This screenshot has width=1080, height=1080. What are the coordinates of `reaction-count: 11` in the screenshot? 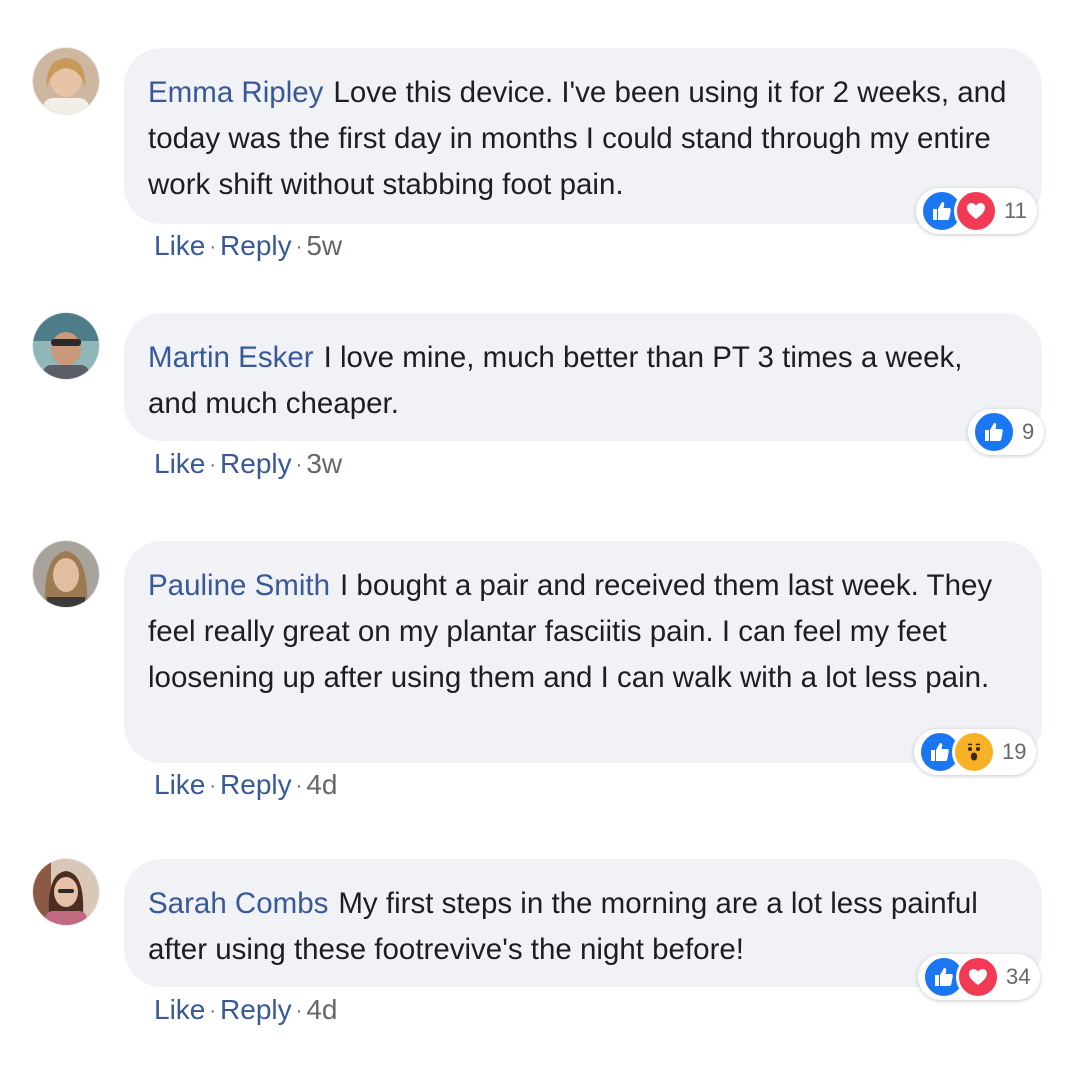 It's located at (1015, 210).